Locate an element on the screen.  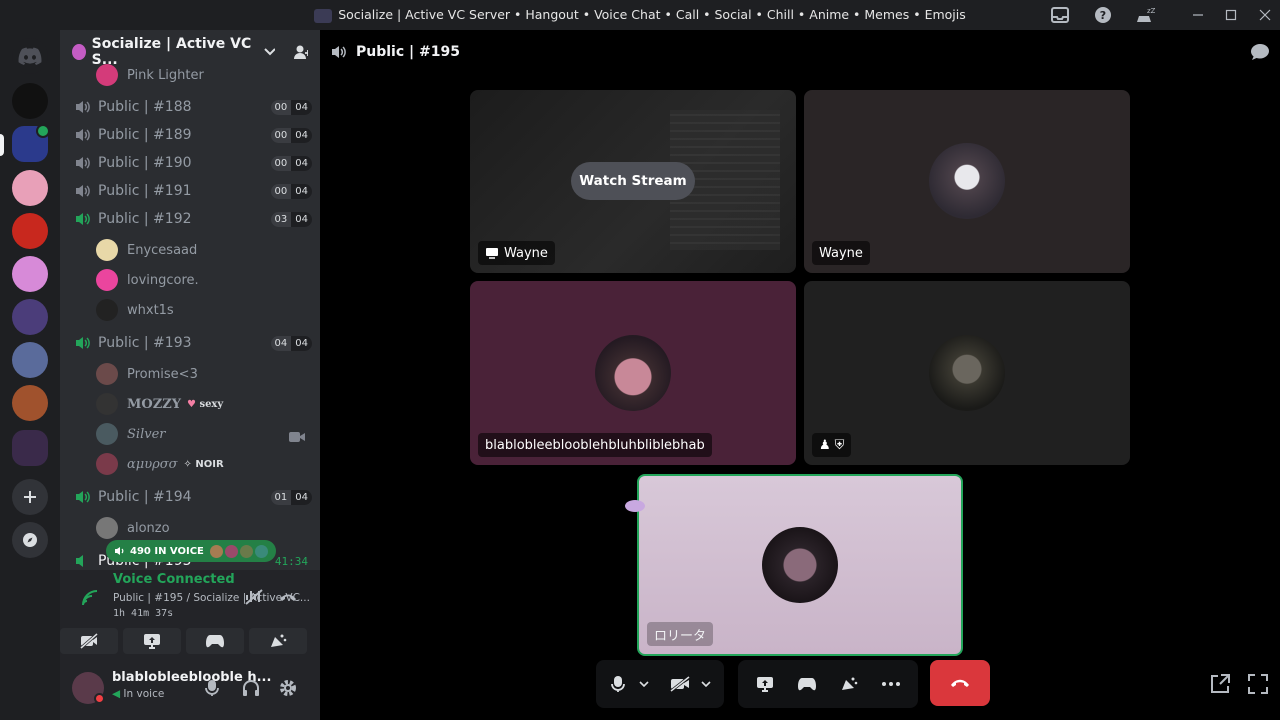
participant-tile: ♟ ⛨ is located at coordinates (967, 373).